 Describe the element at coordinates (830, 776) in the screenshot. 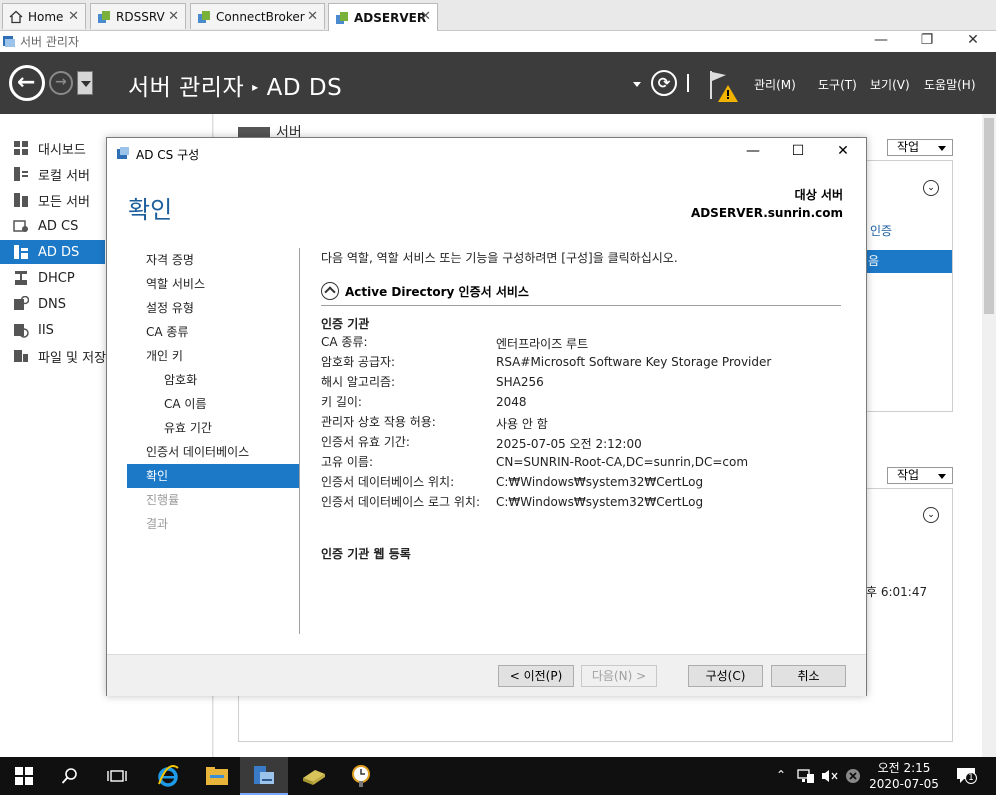

I see `volume-muted-icon` at that location.